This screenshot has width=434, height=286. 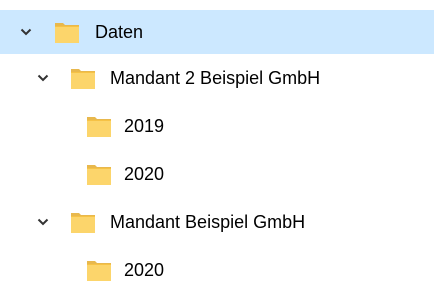 What do you see at coordinates (208, 222) in the screenshot?
I see `tree-item-label: Mandant Beispiel GmbH` at bounding box center [208, 222].